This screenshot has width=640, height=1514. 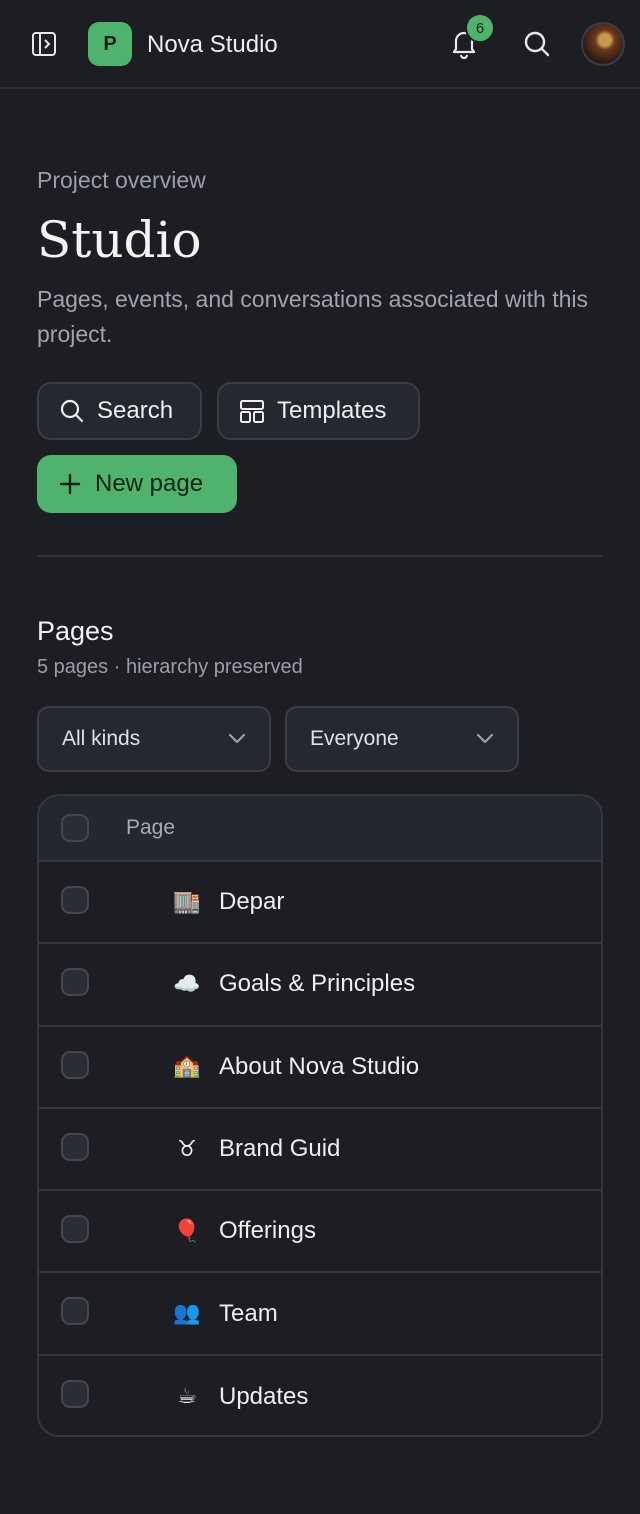 What do you see at coordinates (187, 902) in the screenshot?
I see `page-emoji-icon: 🏬` at bounding box center [187, 902].